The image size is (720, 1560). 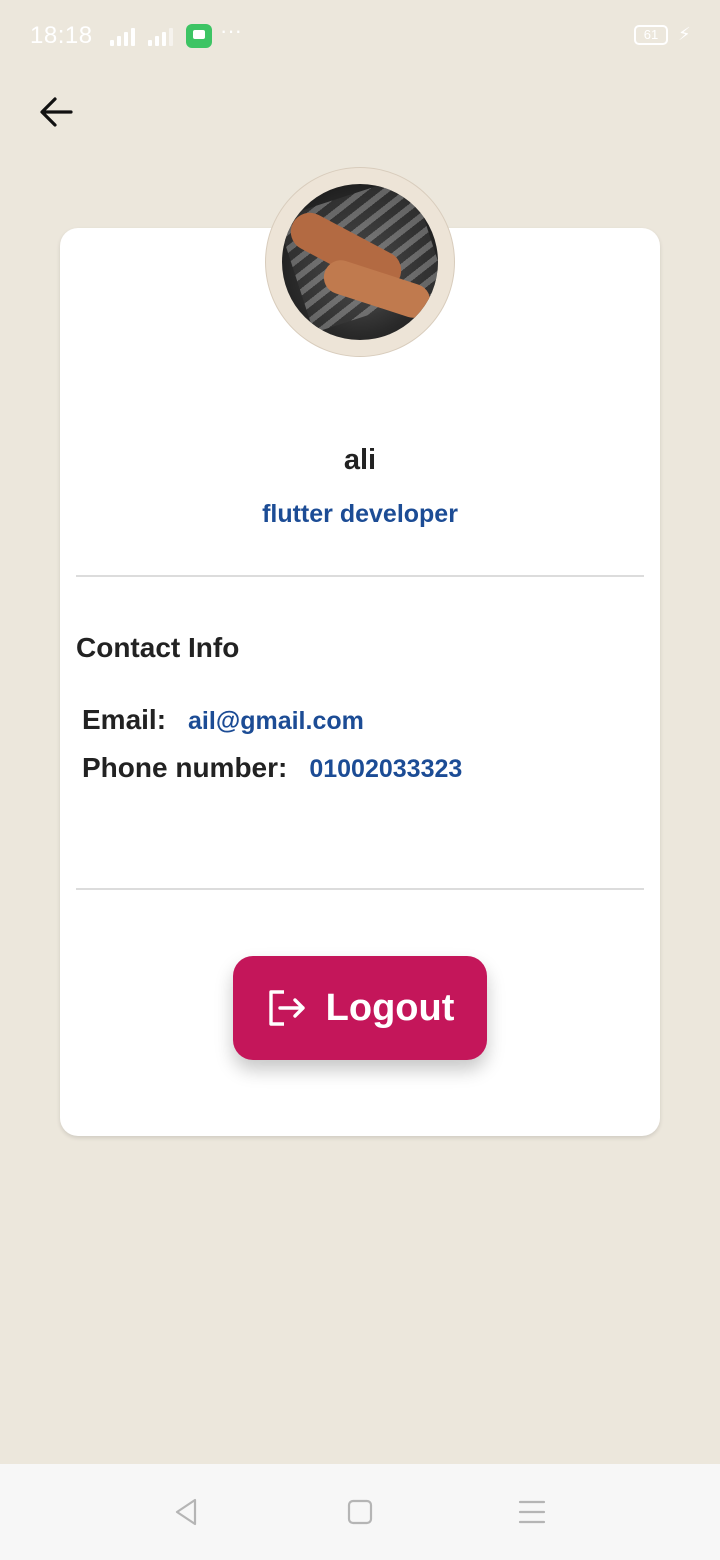 What do you see at coordinates (684, 34) in the screenshot?
I see `charging-icon: ⚡` at bounding box center [684, 34].